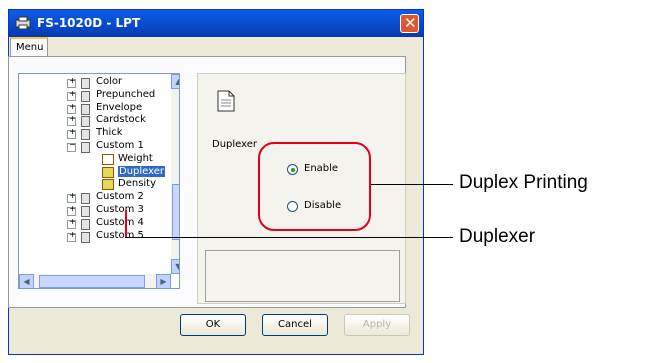  I want to click on tree-item-label: Cardstock, so click(121, 120).